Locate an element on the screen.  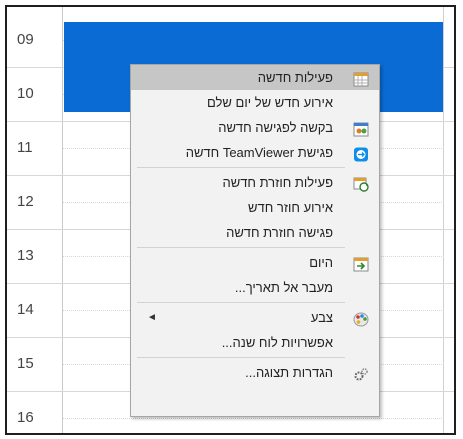
menu-item-new-recurring-appointment: פעילות חוזרת חדשה is located at coordinates (255, 182).